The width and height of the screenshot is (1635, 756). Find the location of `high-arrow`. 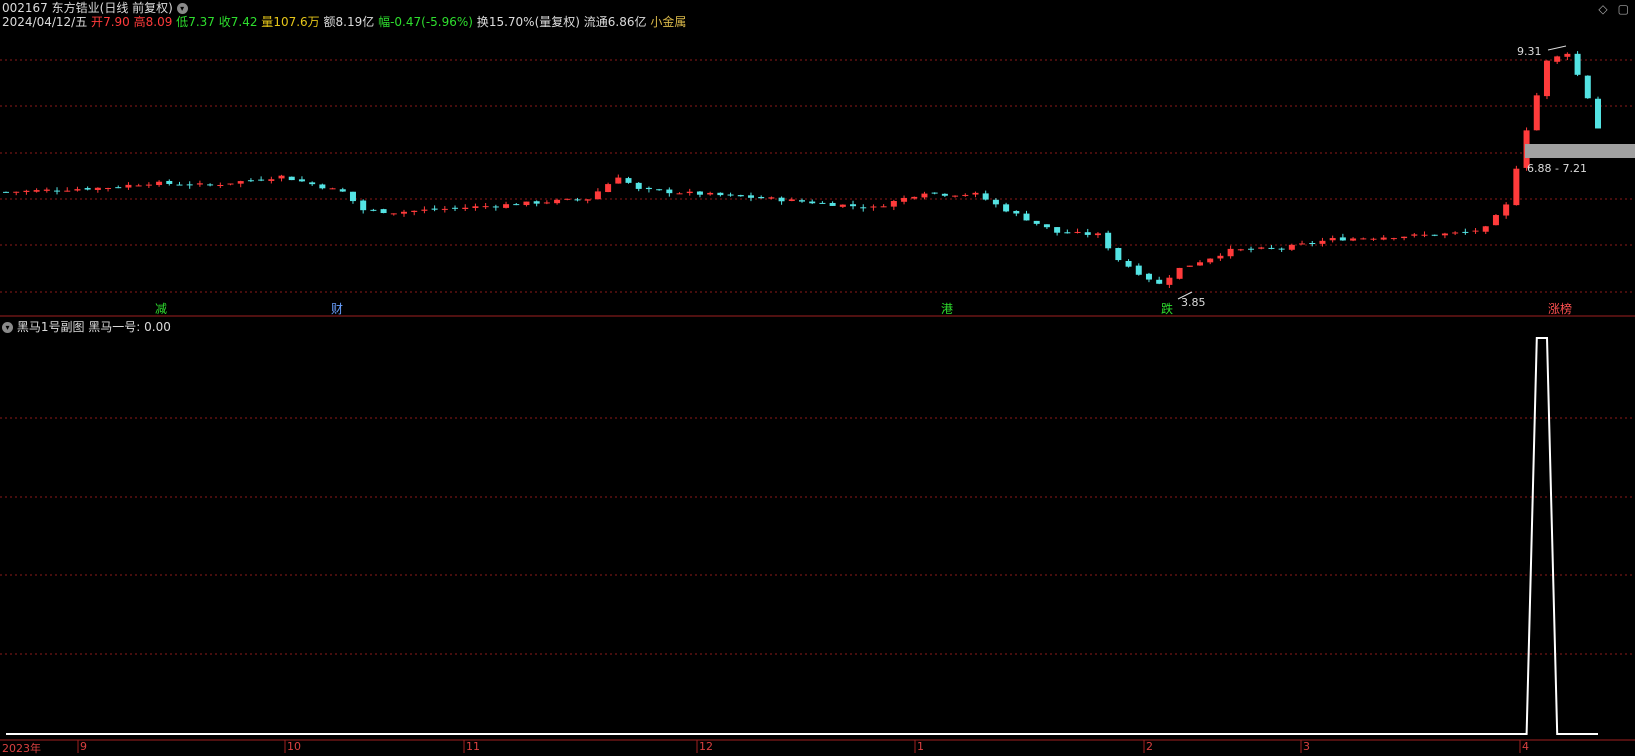

high-arrow is located at coordinates (1557, 48).